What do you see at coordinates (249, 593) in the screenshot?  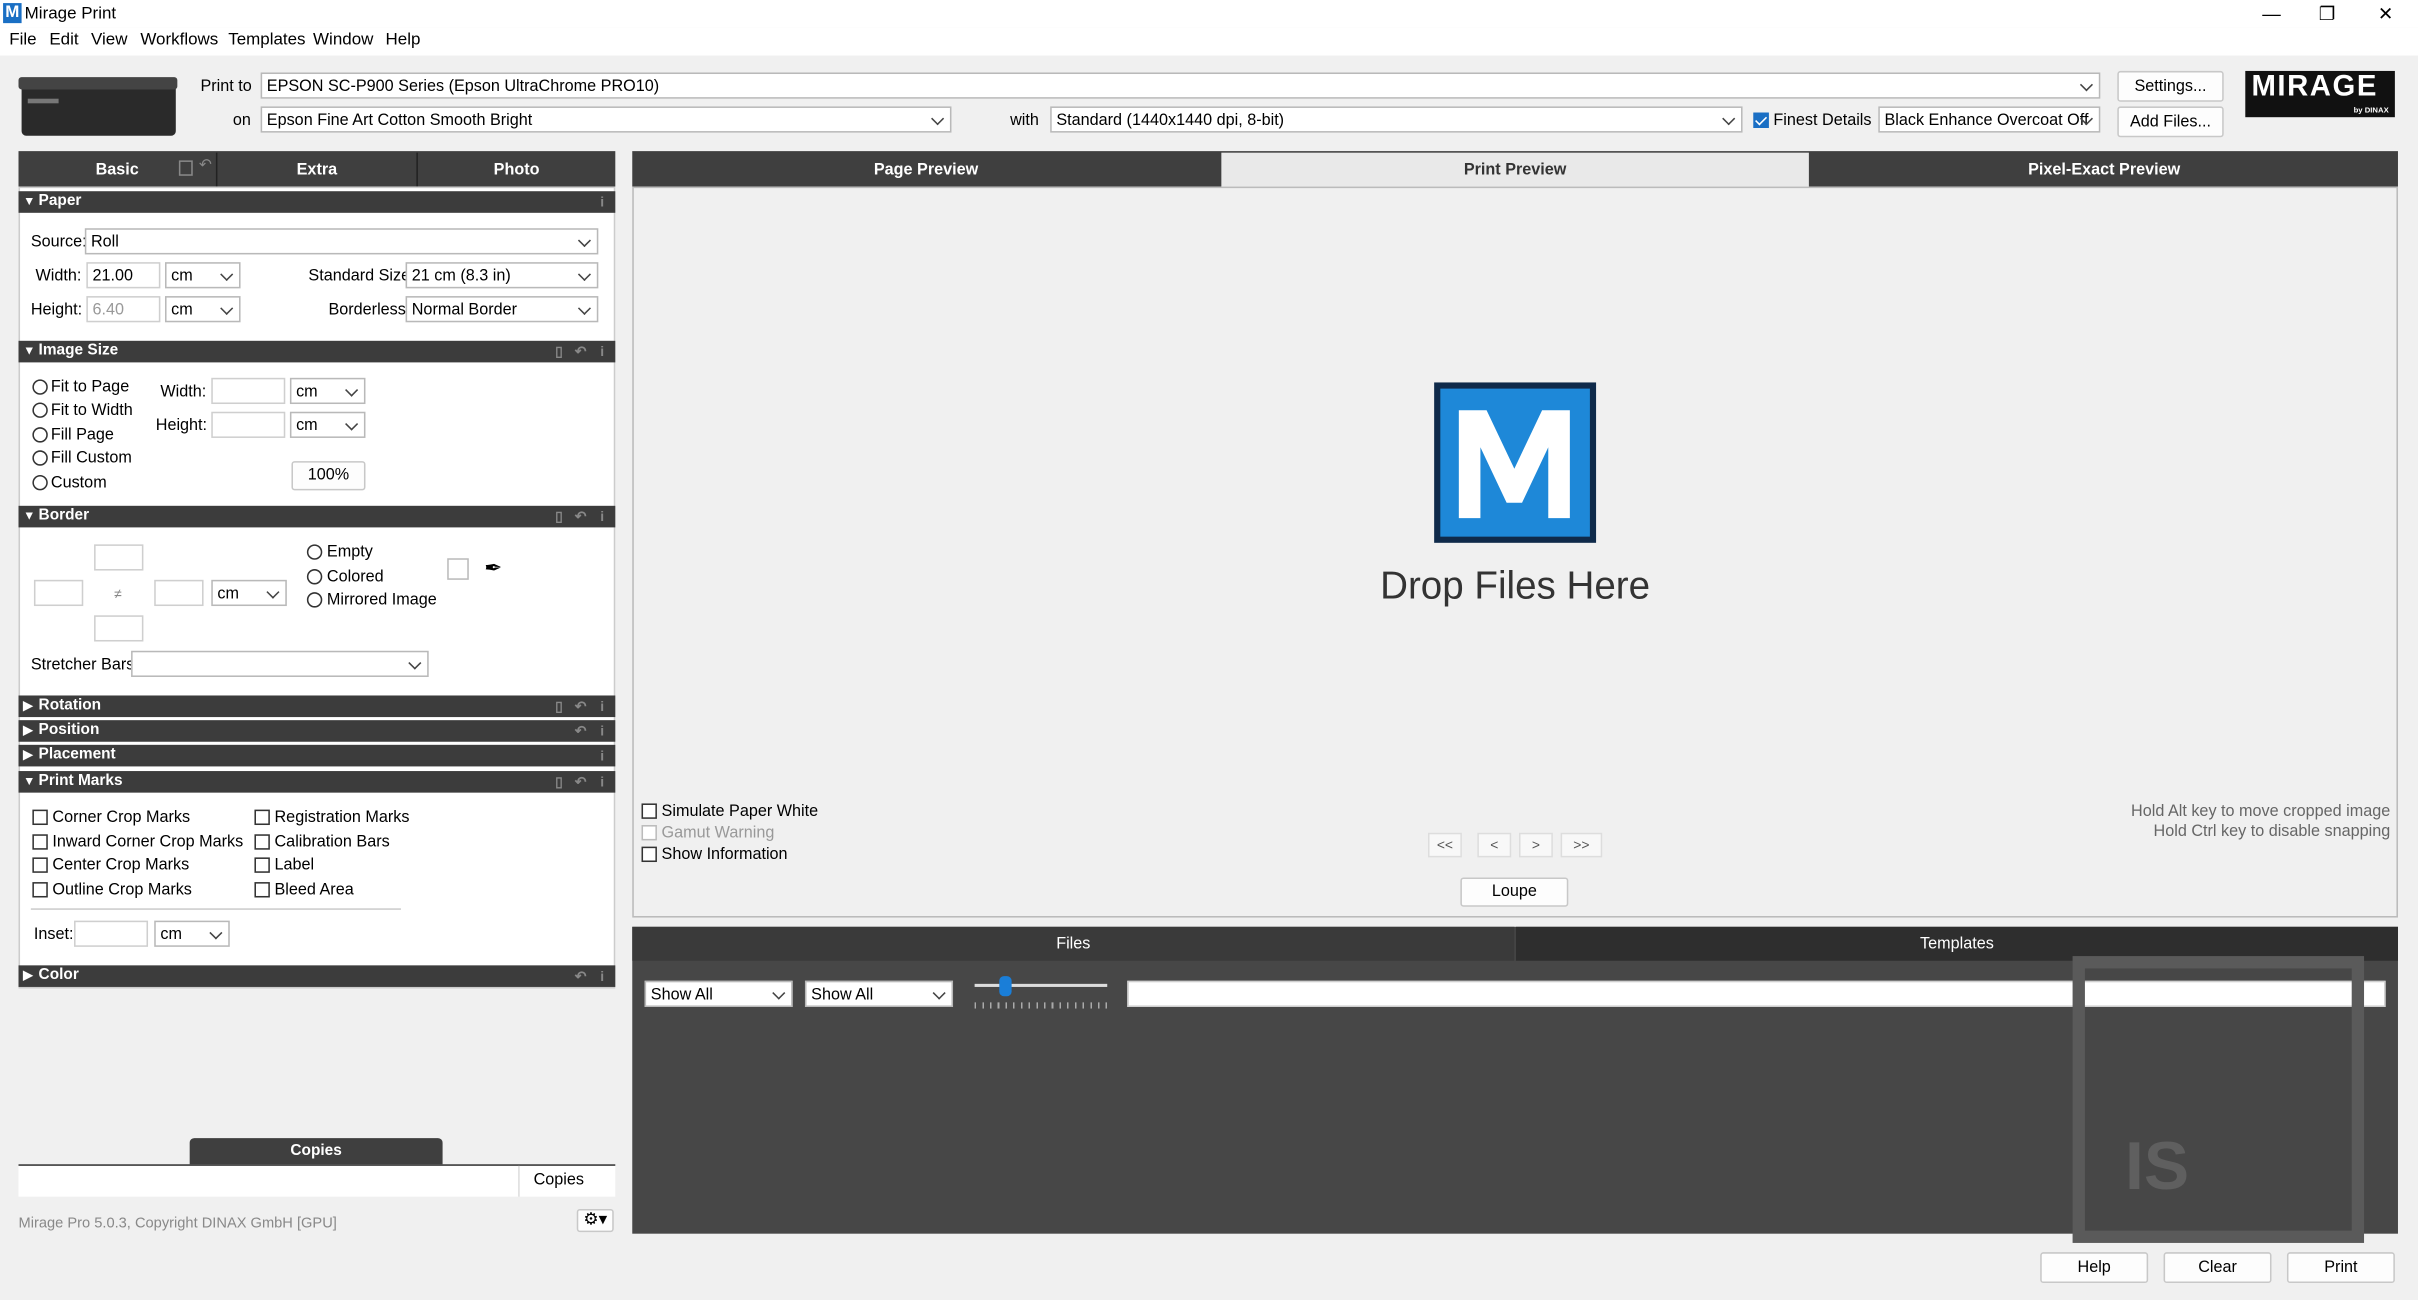 I see `border-unit-select: cm` at bounding box center [249, 593].